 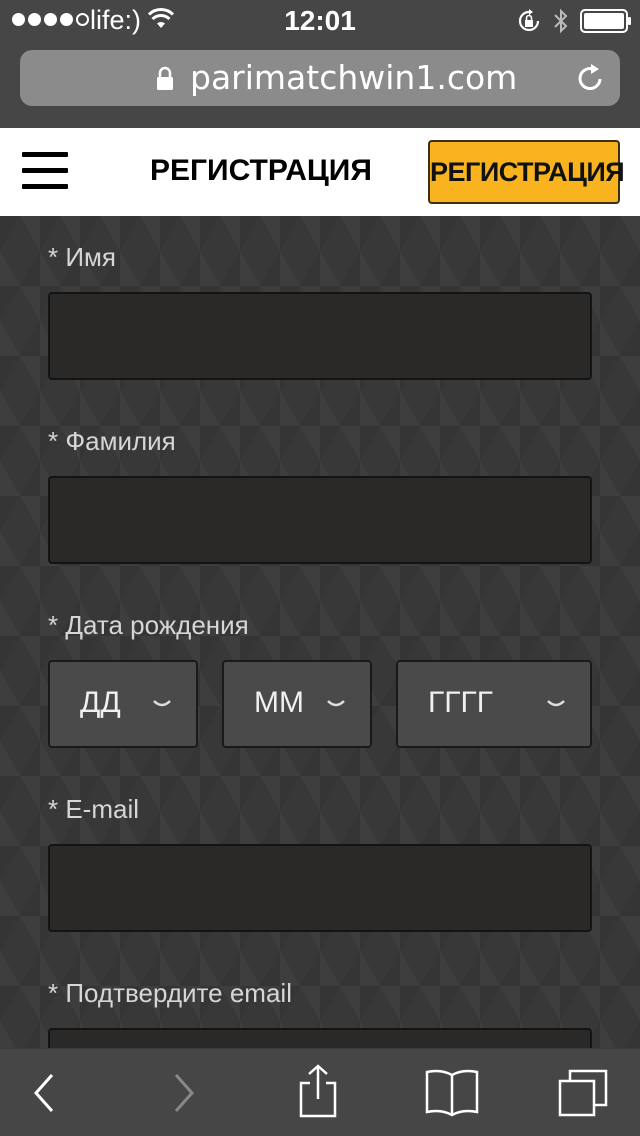 I want to click on birth-day-select: ДД, so click(x=123, y=704).